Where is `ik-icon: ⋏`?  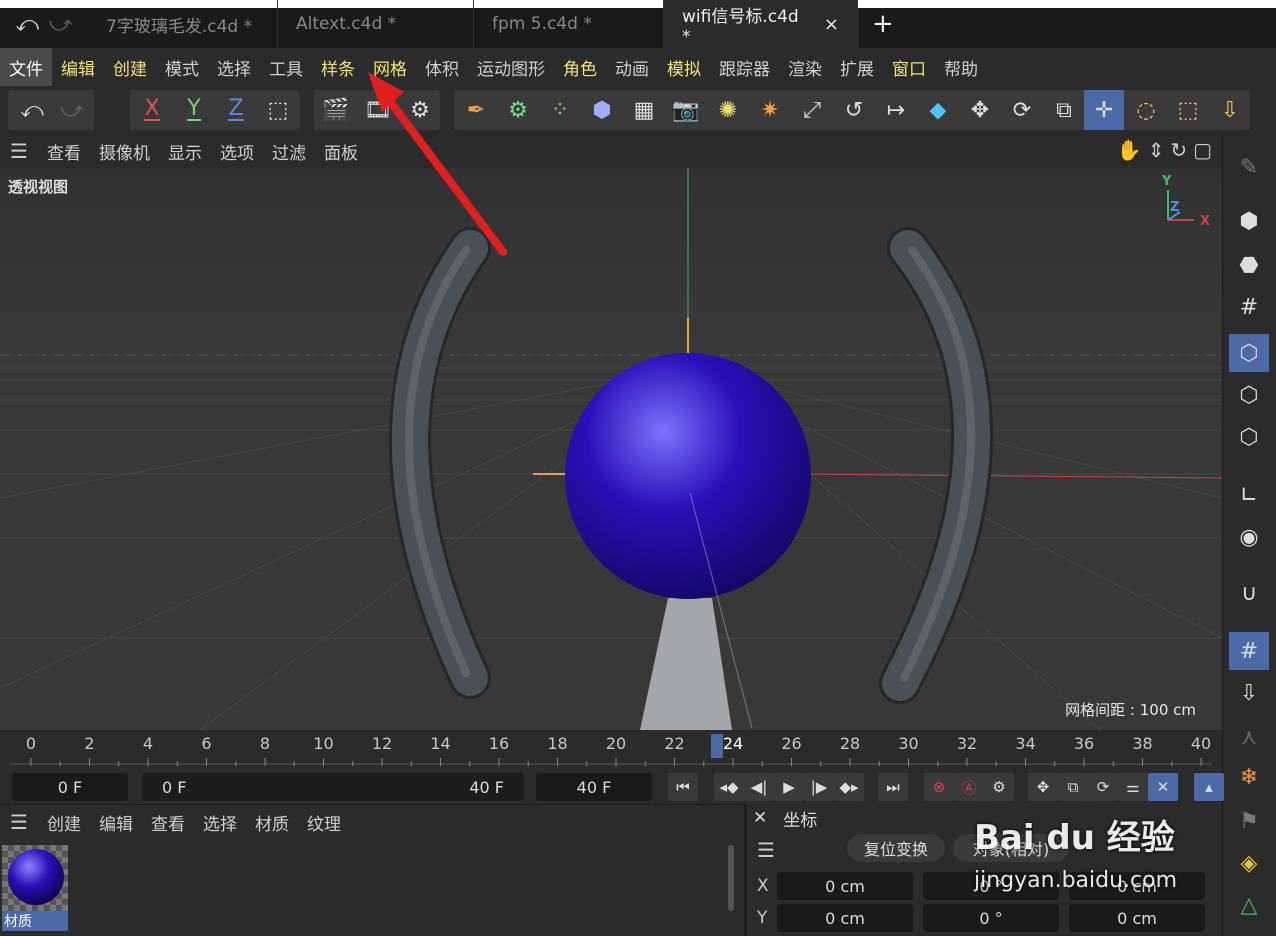 ik-icon: ⋏ is located at coordinates (1249, 737).